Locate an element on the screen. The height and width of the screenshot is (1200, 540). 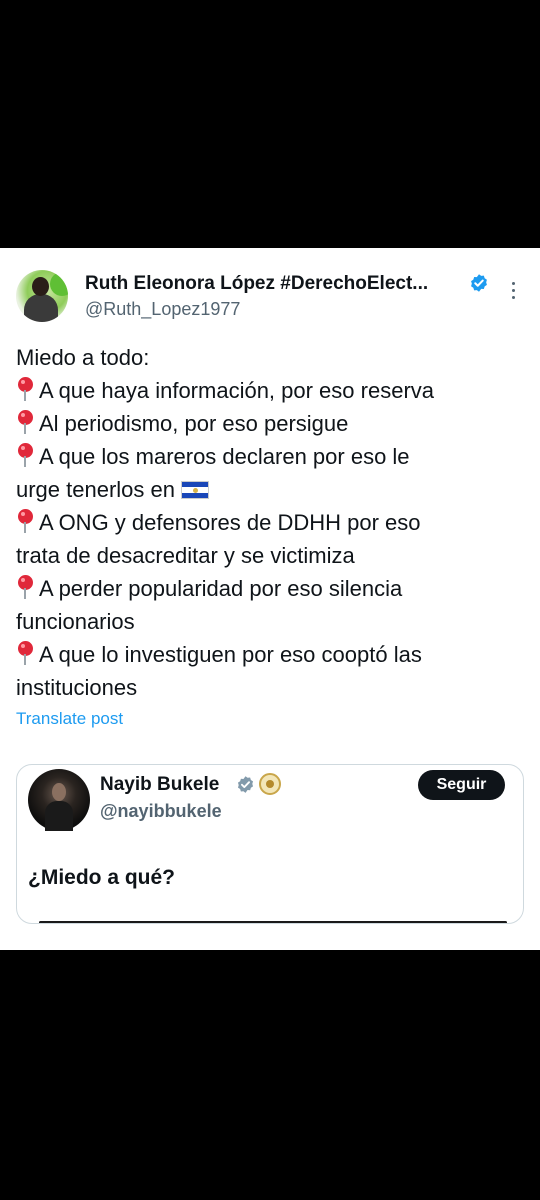
quoted-author-handle: @nayibbukele is located at coordinates (161, 811).